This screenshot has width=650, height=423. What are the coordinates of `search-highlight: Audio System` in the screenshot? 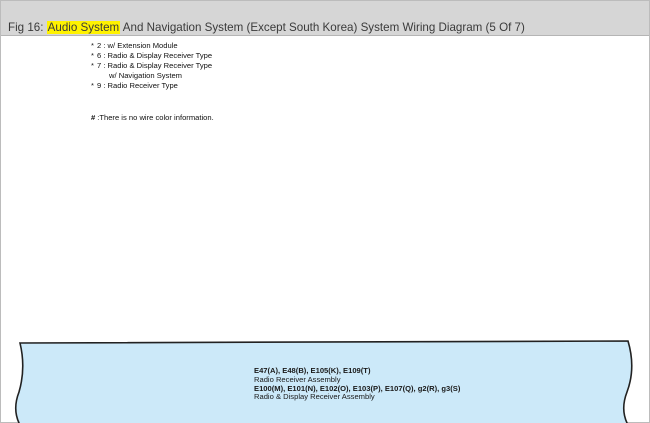 It's located at (83, 27).